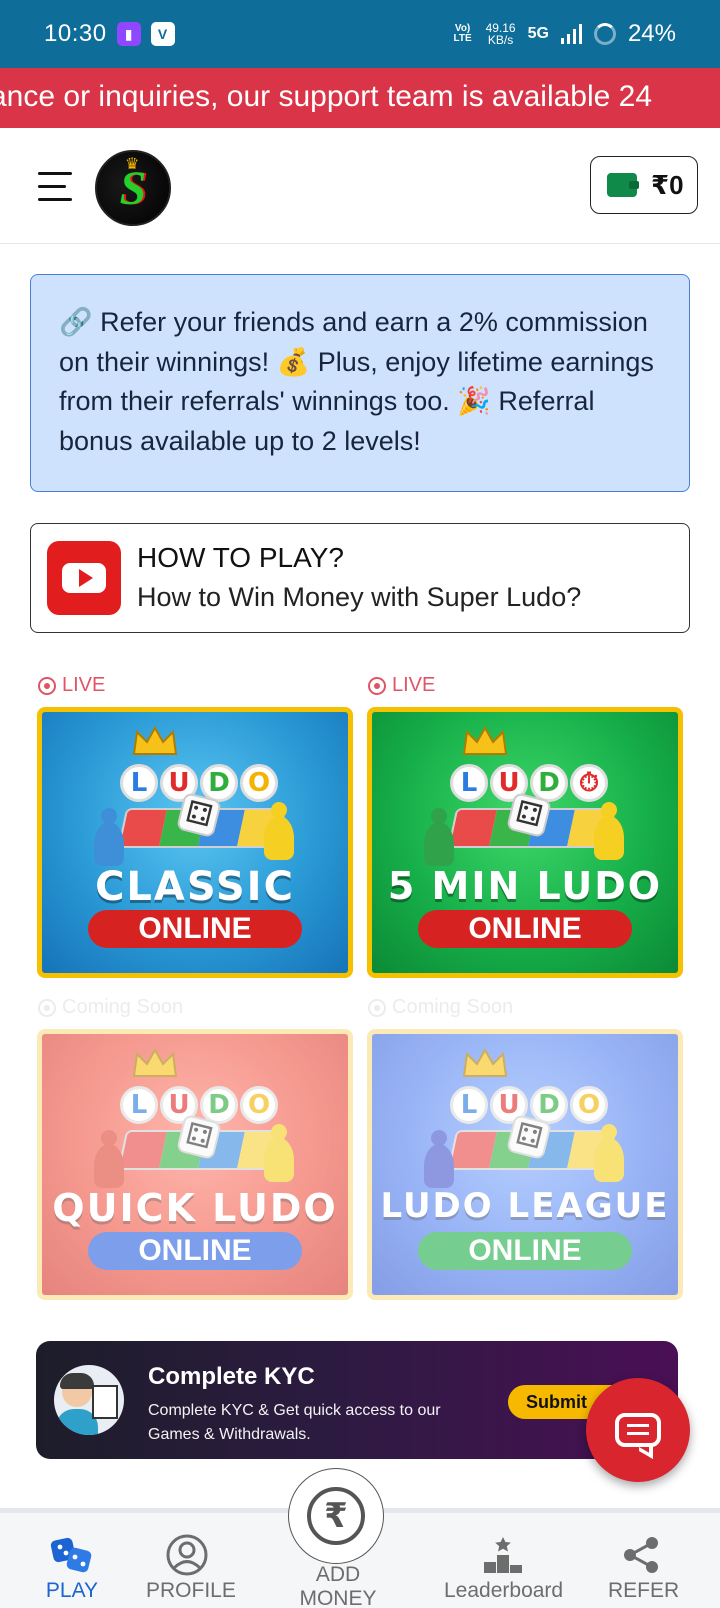 This screenshot has width=720, height=1608. What do you see at coordinates (644, 185) in the screenshot?
I see `wallet-button: ₹0` at bounding box center [644, 185].